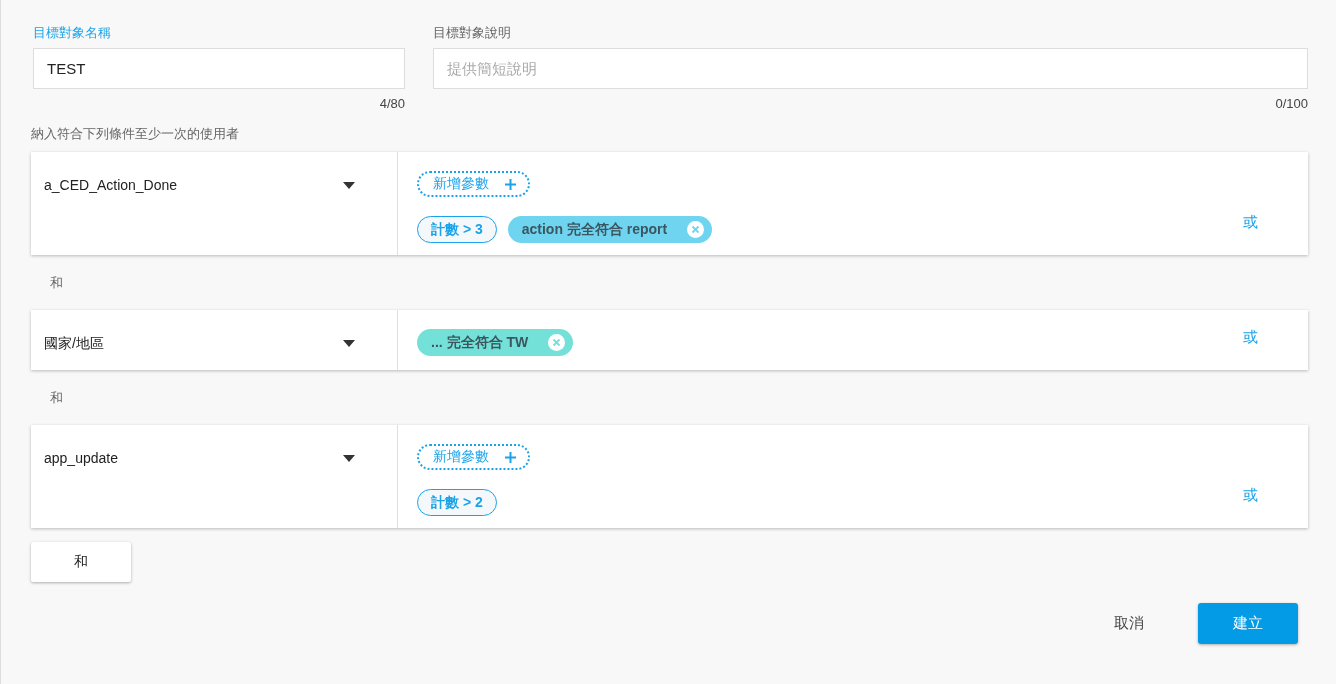 The width and height of the screenshot is (1336, 684). What do you see at coordinates (219, 68) in the screenshot?
I see `text-field: TEST` at bounding box center [219, 68].